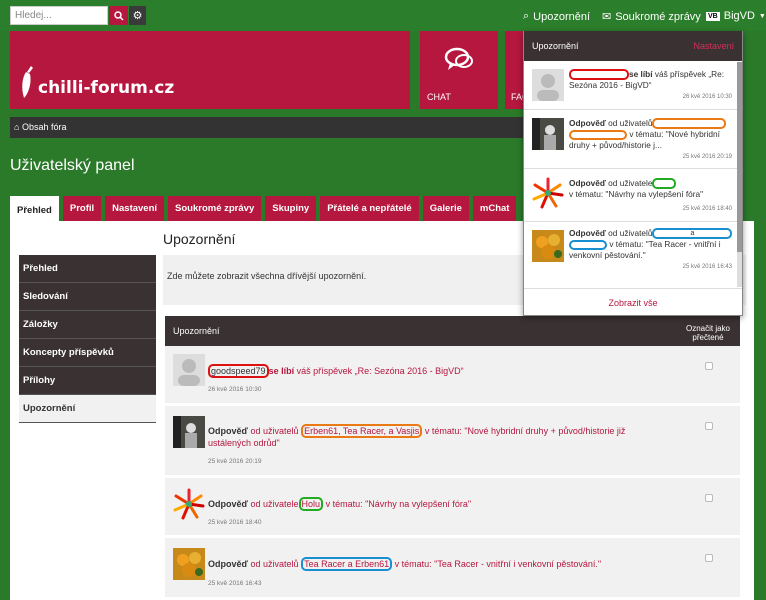 The height and width of the screenshot is (600, 766). What do you see at coordinates (281, 371) in the screenshot?
I see `notification-verb: se líbí` at bounding box center [281, 371].